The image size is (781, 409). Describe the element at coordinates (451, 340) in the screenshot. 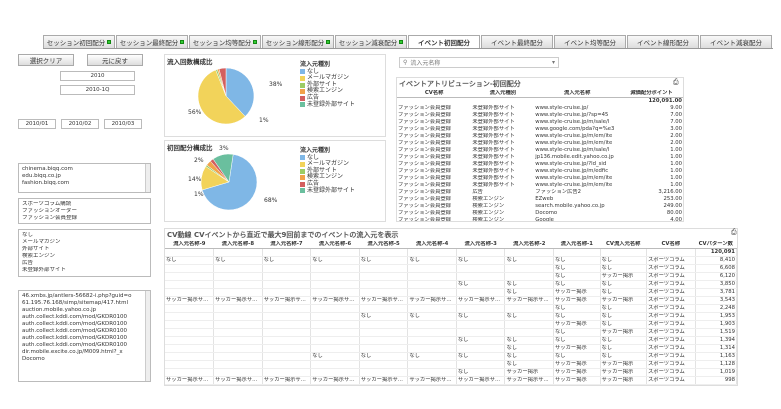

I see `table-row: なし なし なし なし スポーツコラム 1,394` at that location.